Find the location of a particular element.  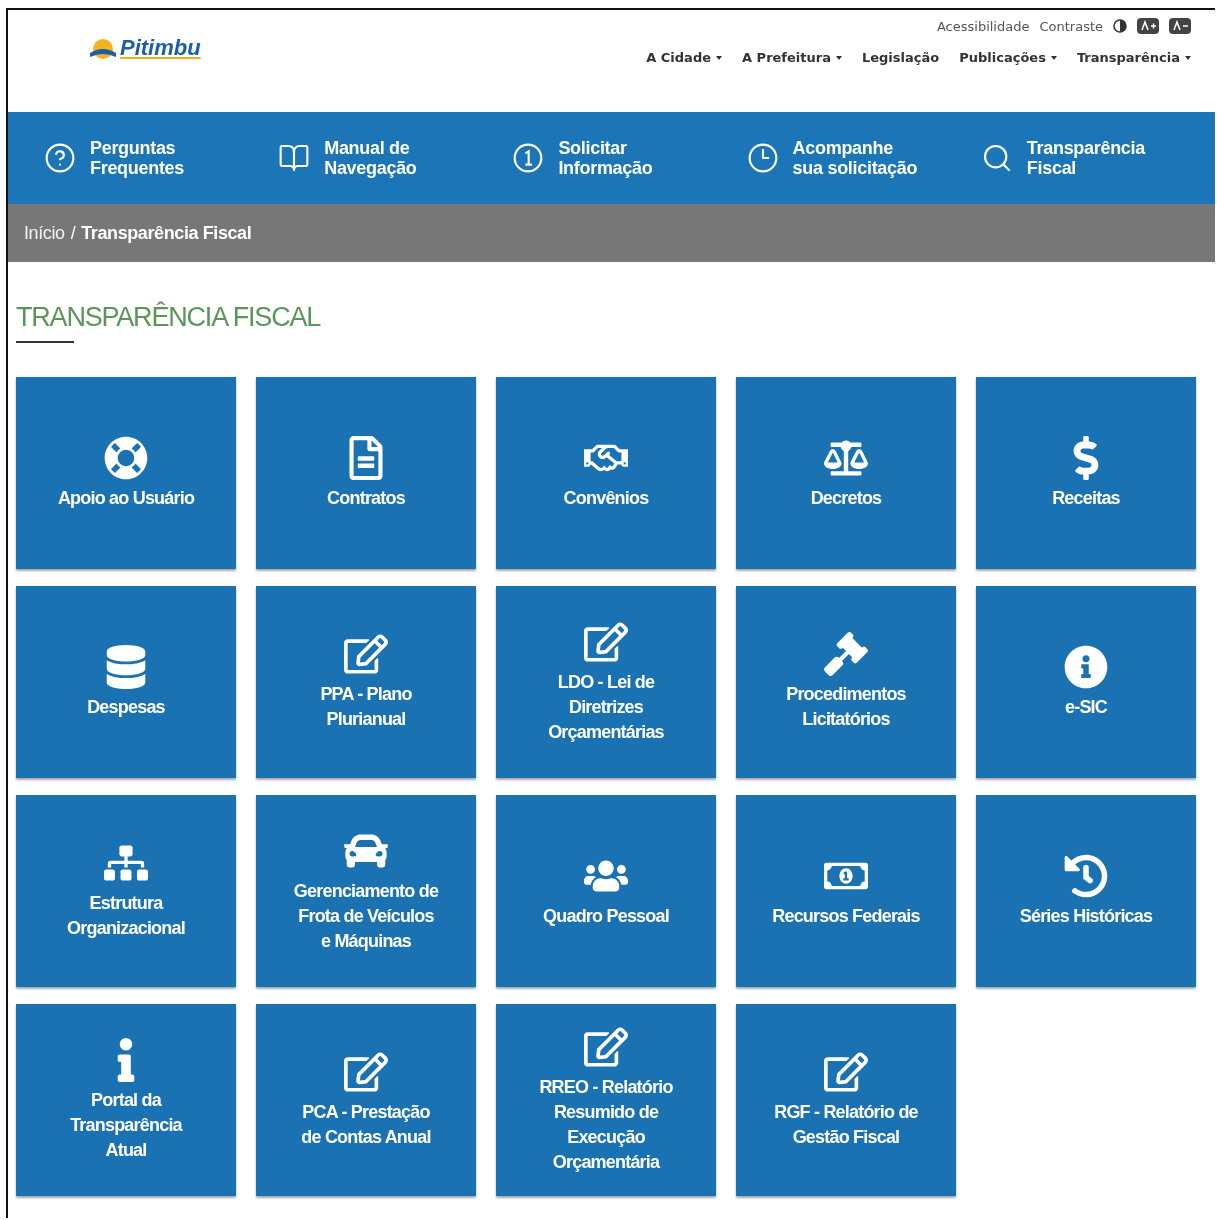

book-icon is located at coordinates (294, 158).